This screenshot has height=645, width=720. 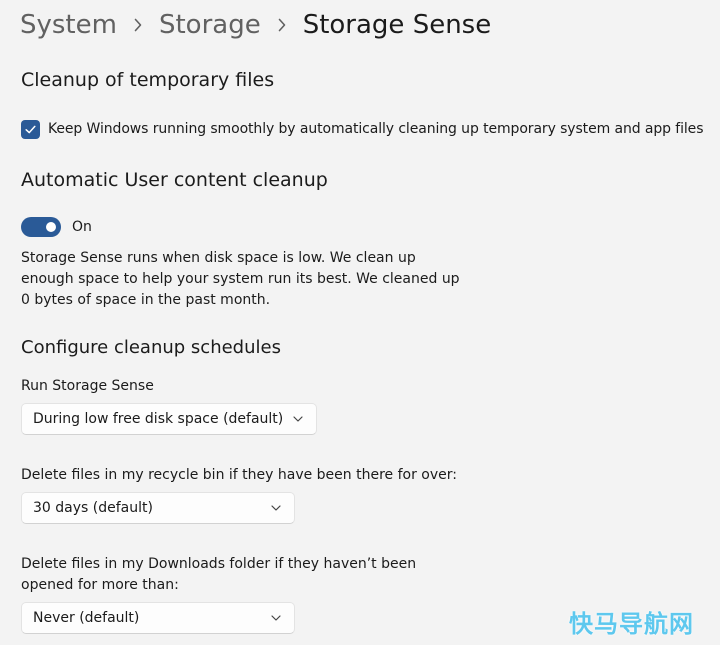 I want to click on run-storage-sense-label: Run Storage Sense, so click(x=87, y=386).